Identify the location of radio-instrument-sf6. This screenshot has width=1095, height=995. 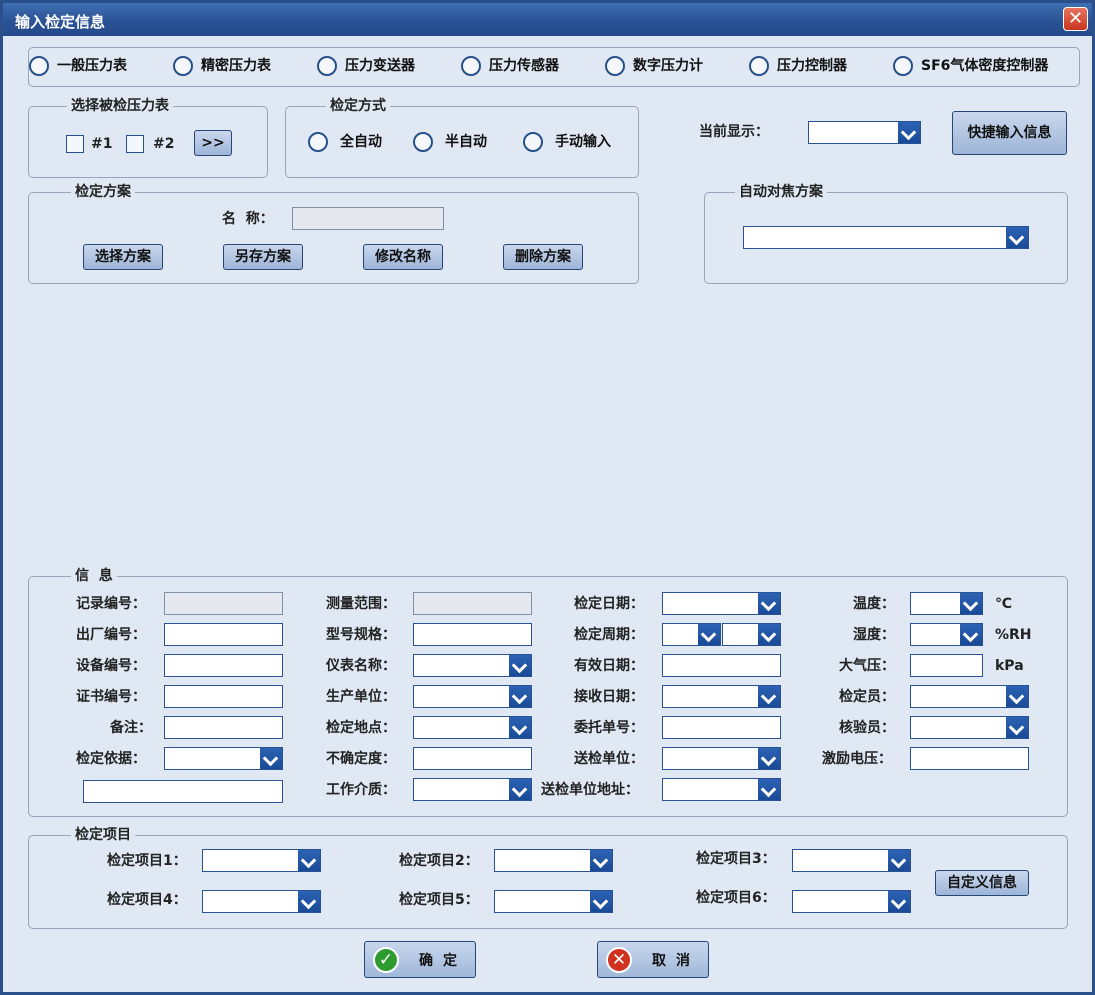
(903, 66).